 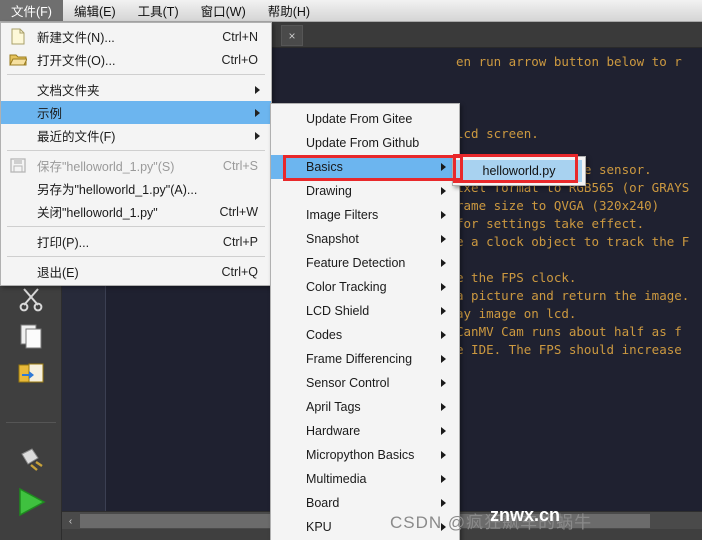 What do you see at coordinates (239, 271) in the screenshot?
I see `menu-item-accel: Ctrl+Q` at bounding box center [239, 271].